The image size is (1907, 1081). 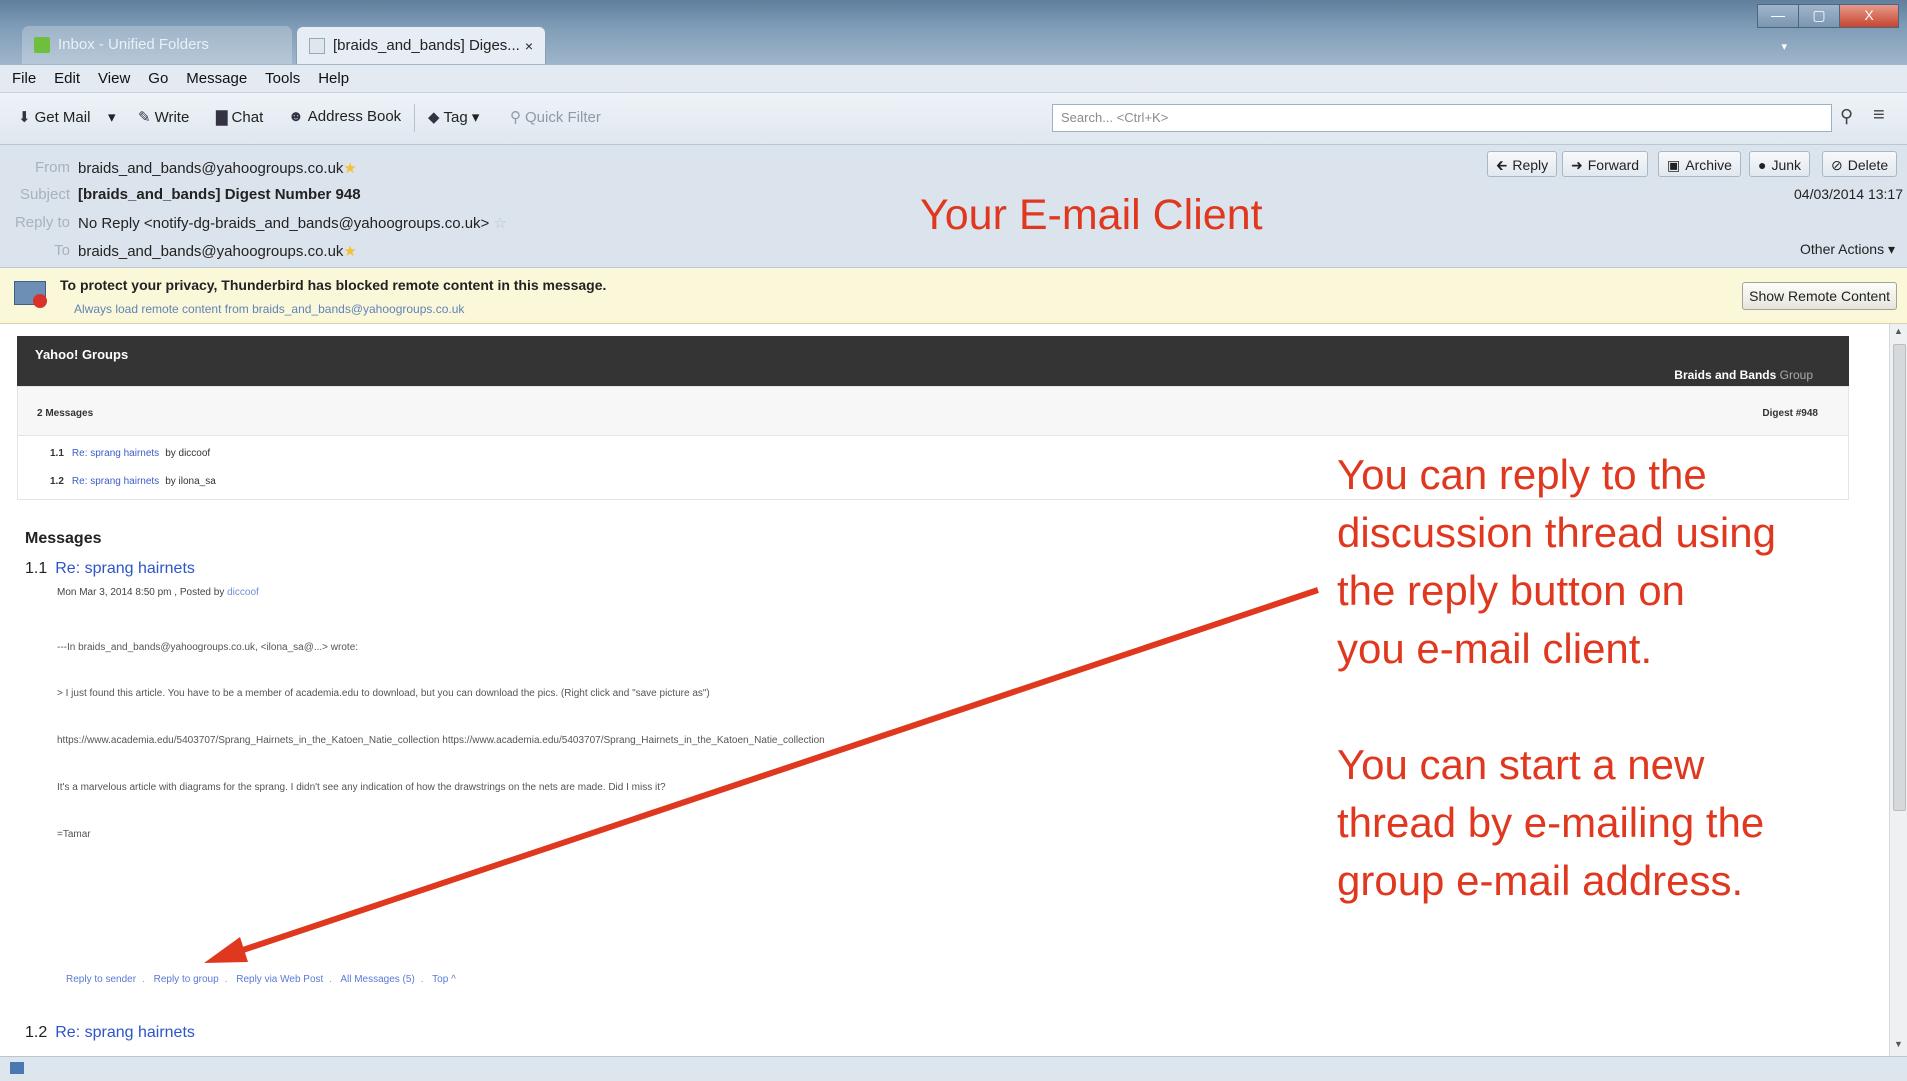 What do you see at coordinates (1819, 16) in the screenshot?
I see `maximize-button: ▢` at bounding box center [1819, 16].